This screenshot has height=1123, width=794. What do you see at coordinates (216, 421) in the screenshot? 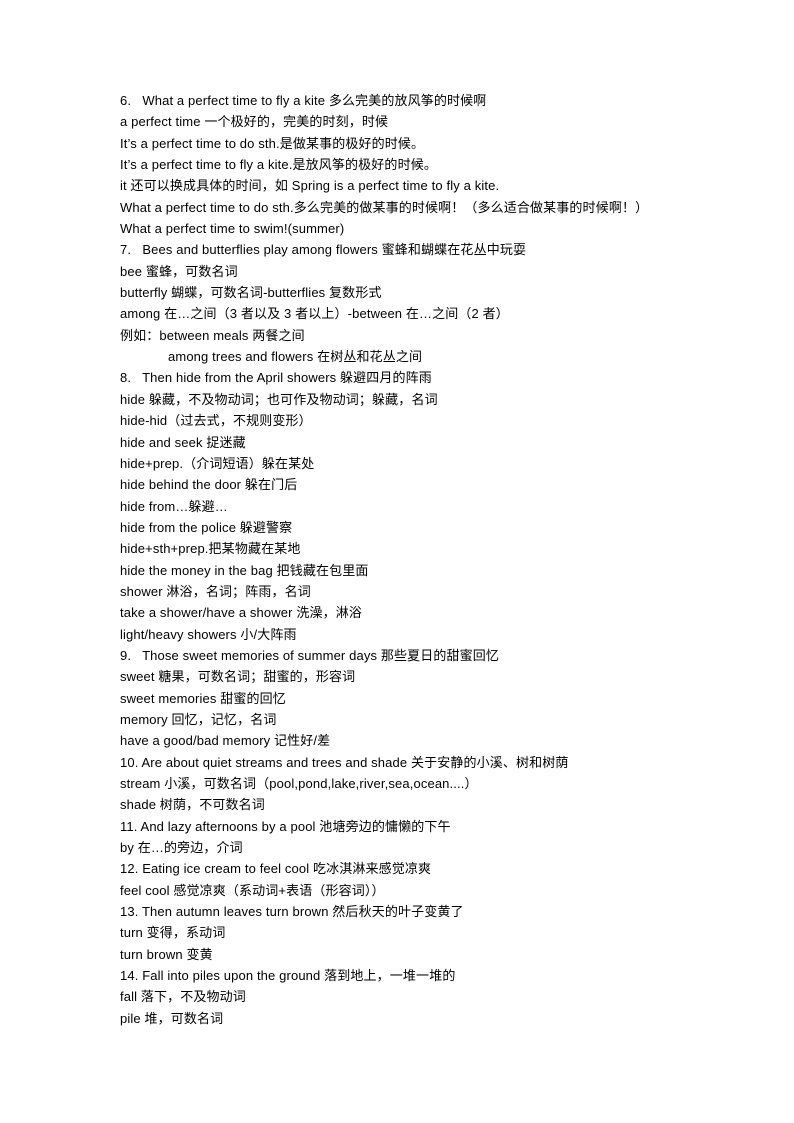
I see `note-line: hide-hid（过去式，不规则变形）` at bounding box center [216, 421].